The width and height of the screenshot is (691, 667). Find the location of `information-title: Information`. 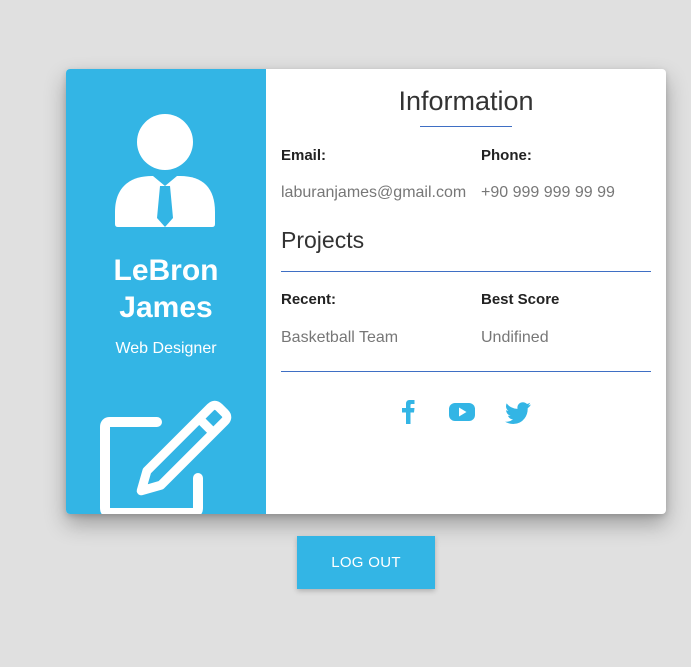

information-title: Information is located at coordinates (466, 101).